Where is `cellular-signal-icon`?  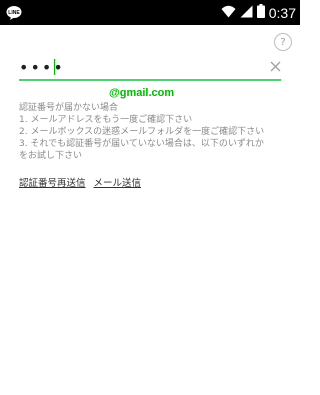
cellular-signal-icon is located at coordinates (246, 12).